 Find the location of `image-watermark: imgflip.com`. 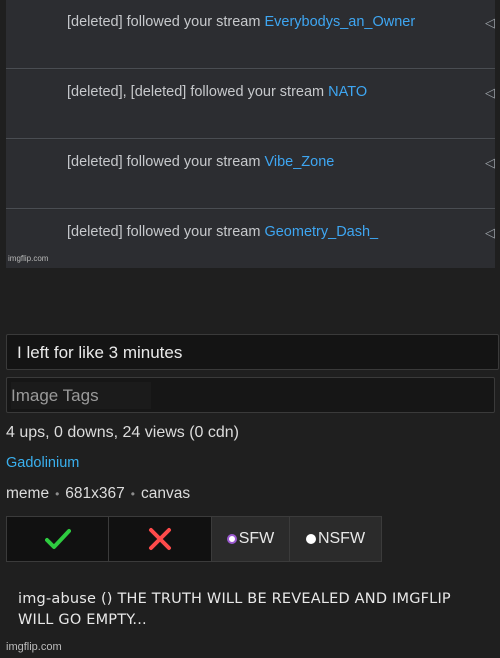

image-watermark: imgflip.com is located at coordinates (28, 258).